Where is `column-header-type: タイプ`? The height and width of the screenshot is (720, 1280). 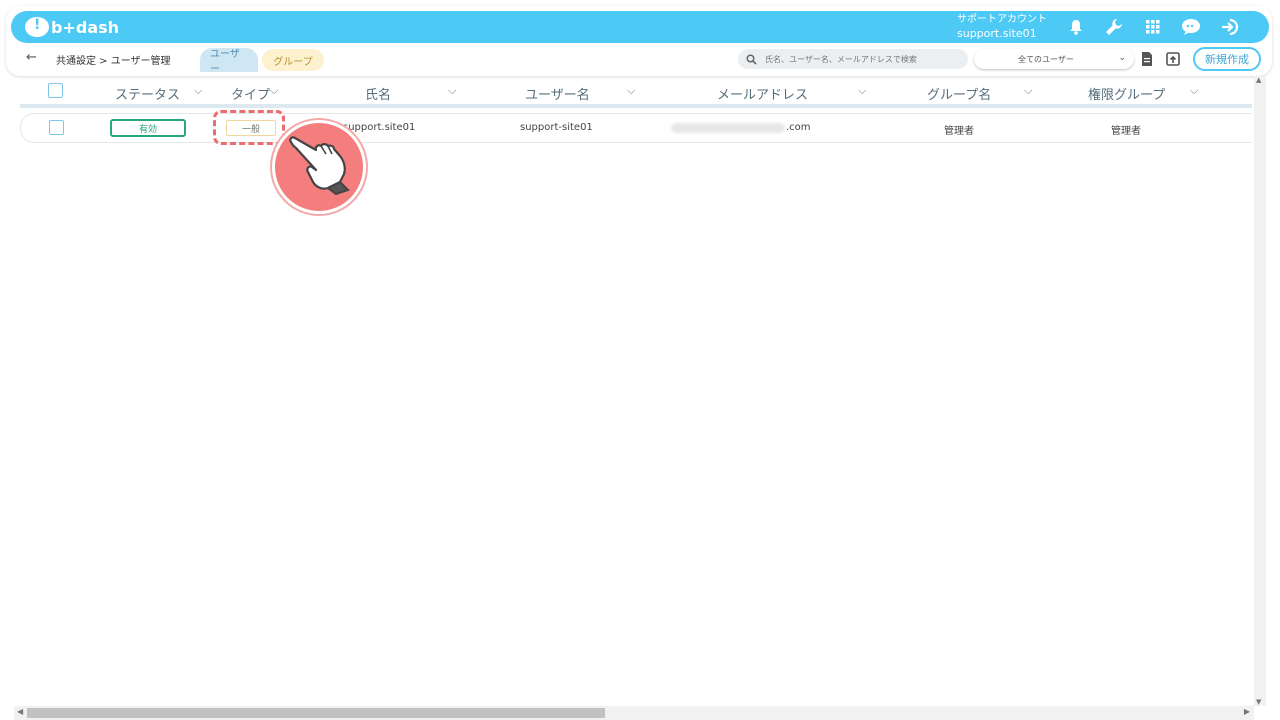
column-header-type: タイプ is located at coordinates (250, 93).